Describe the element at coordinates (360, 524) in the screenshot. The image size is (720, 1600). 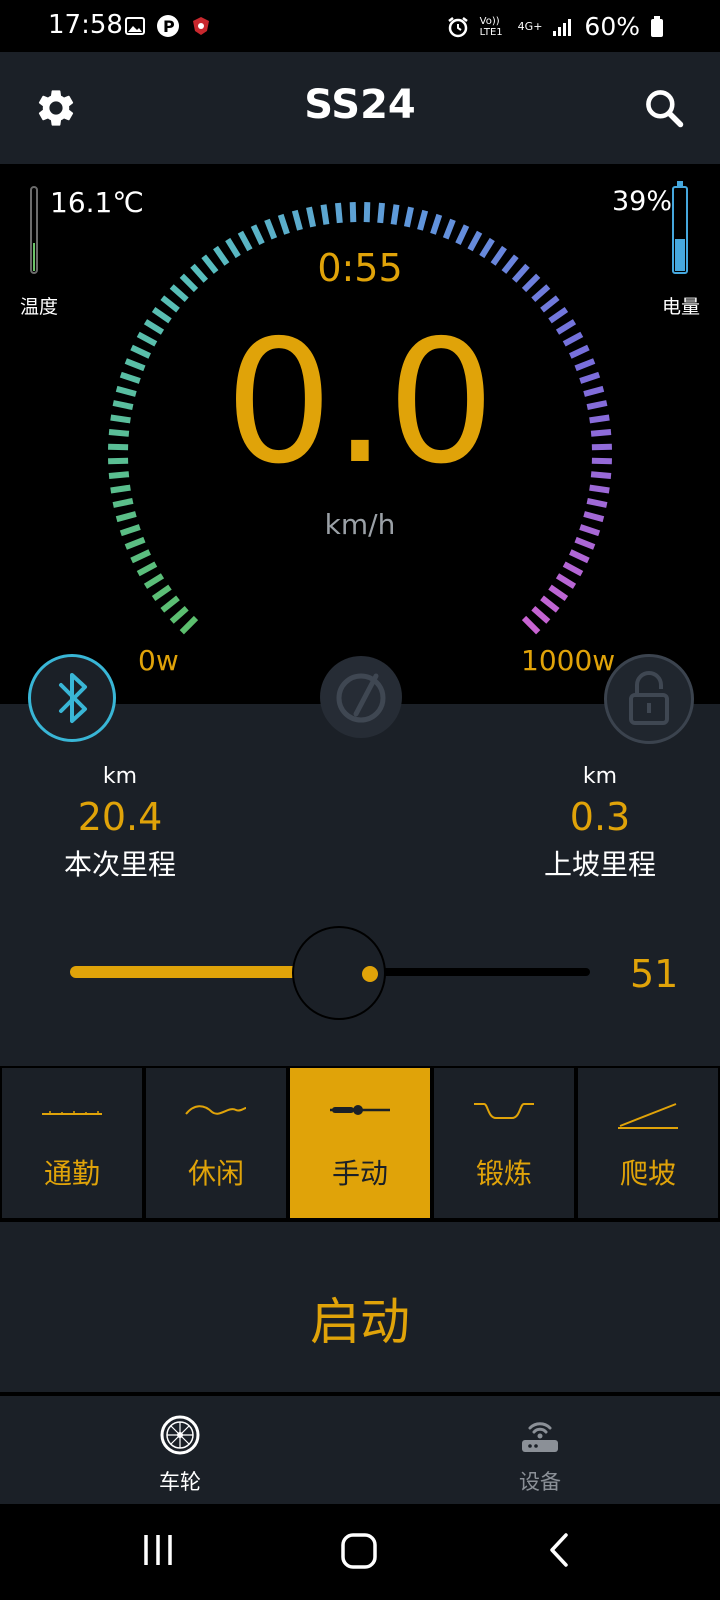
I see `speed-unit: km/h` at that location.